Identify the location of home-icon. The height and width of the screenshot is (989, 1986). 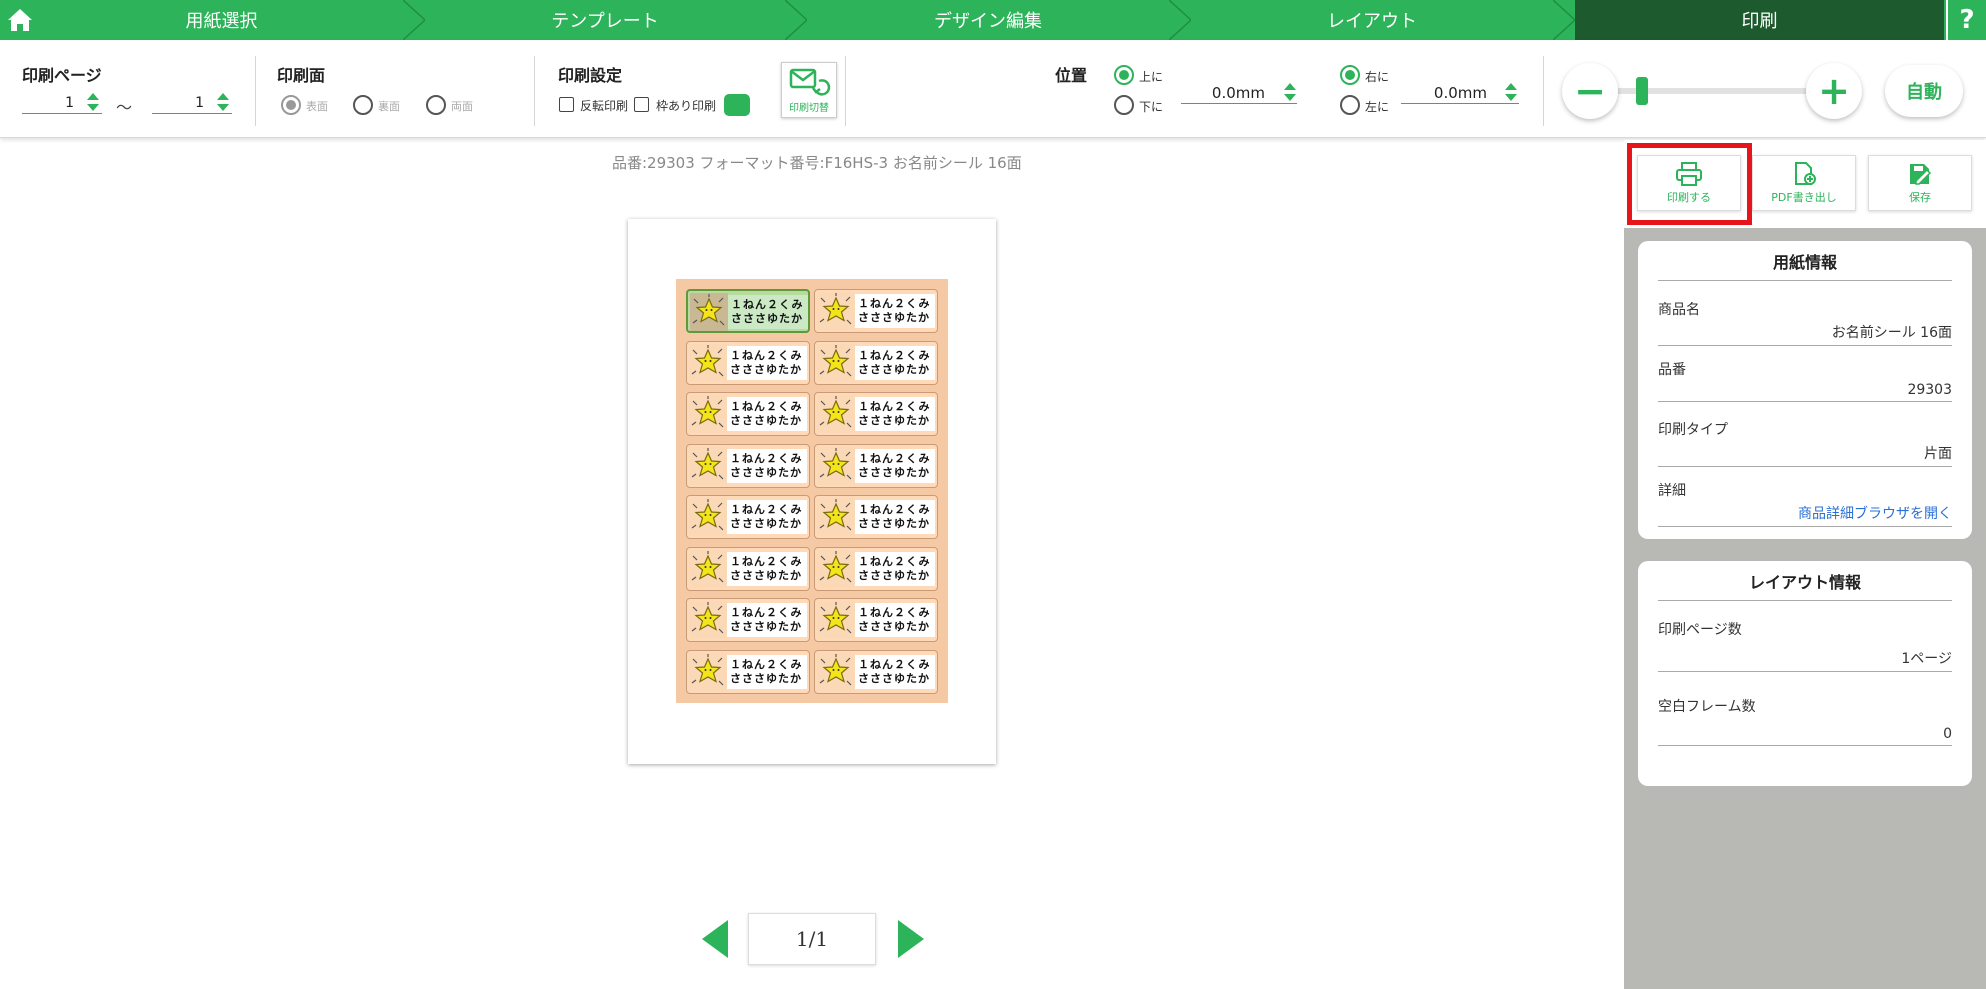
(20, 20).